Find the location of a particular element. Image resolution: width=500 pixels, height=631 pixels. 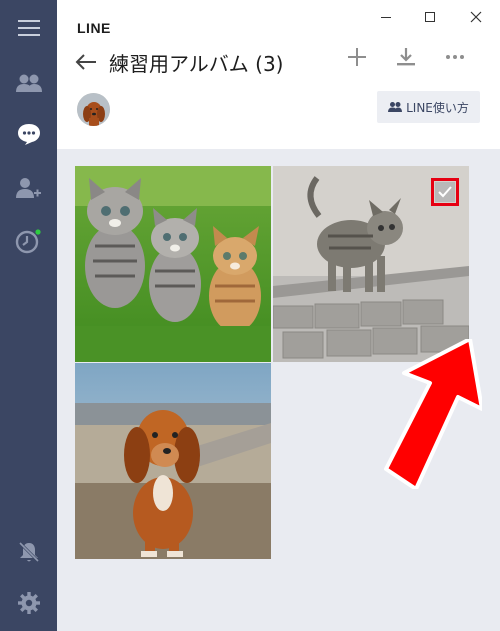

app-name: LINE is located at coordinates (94, 28).